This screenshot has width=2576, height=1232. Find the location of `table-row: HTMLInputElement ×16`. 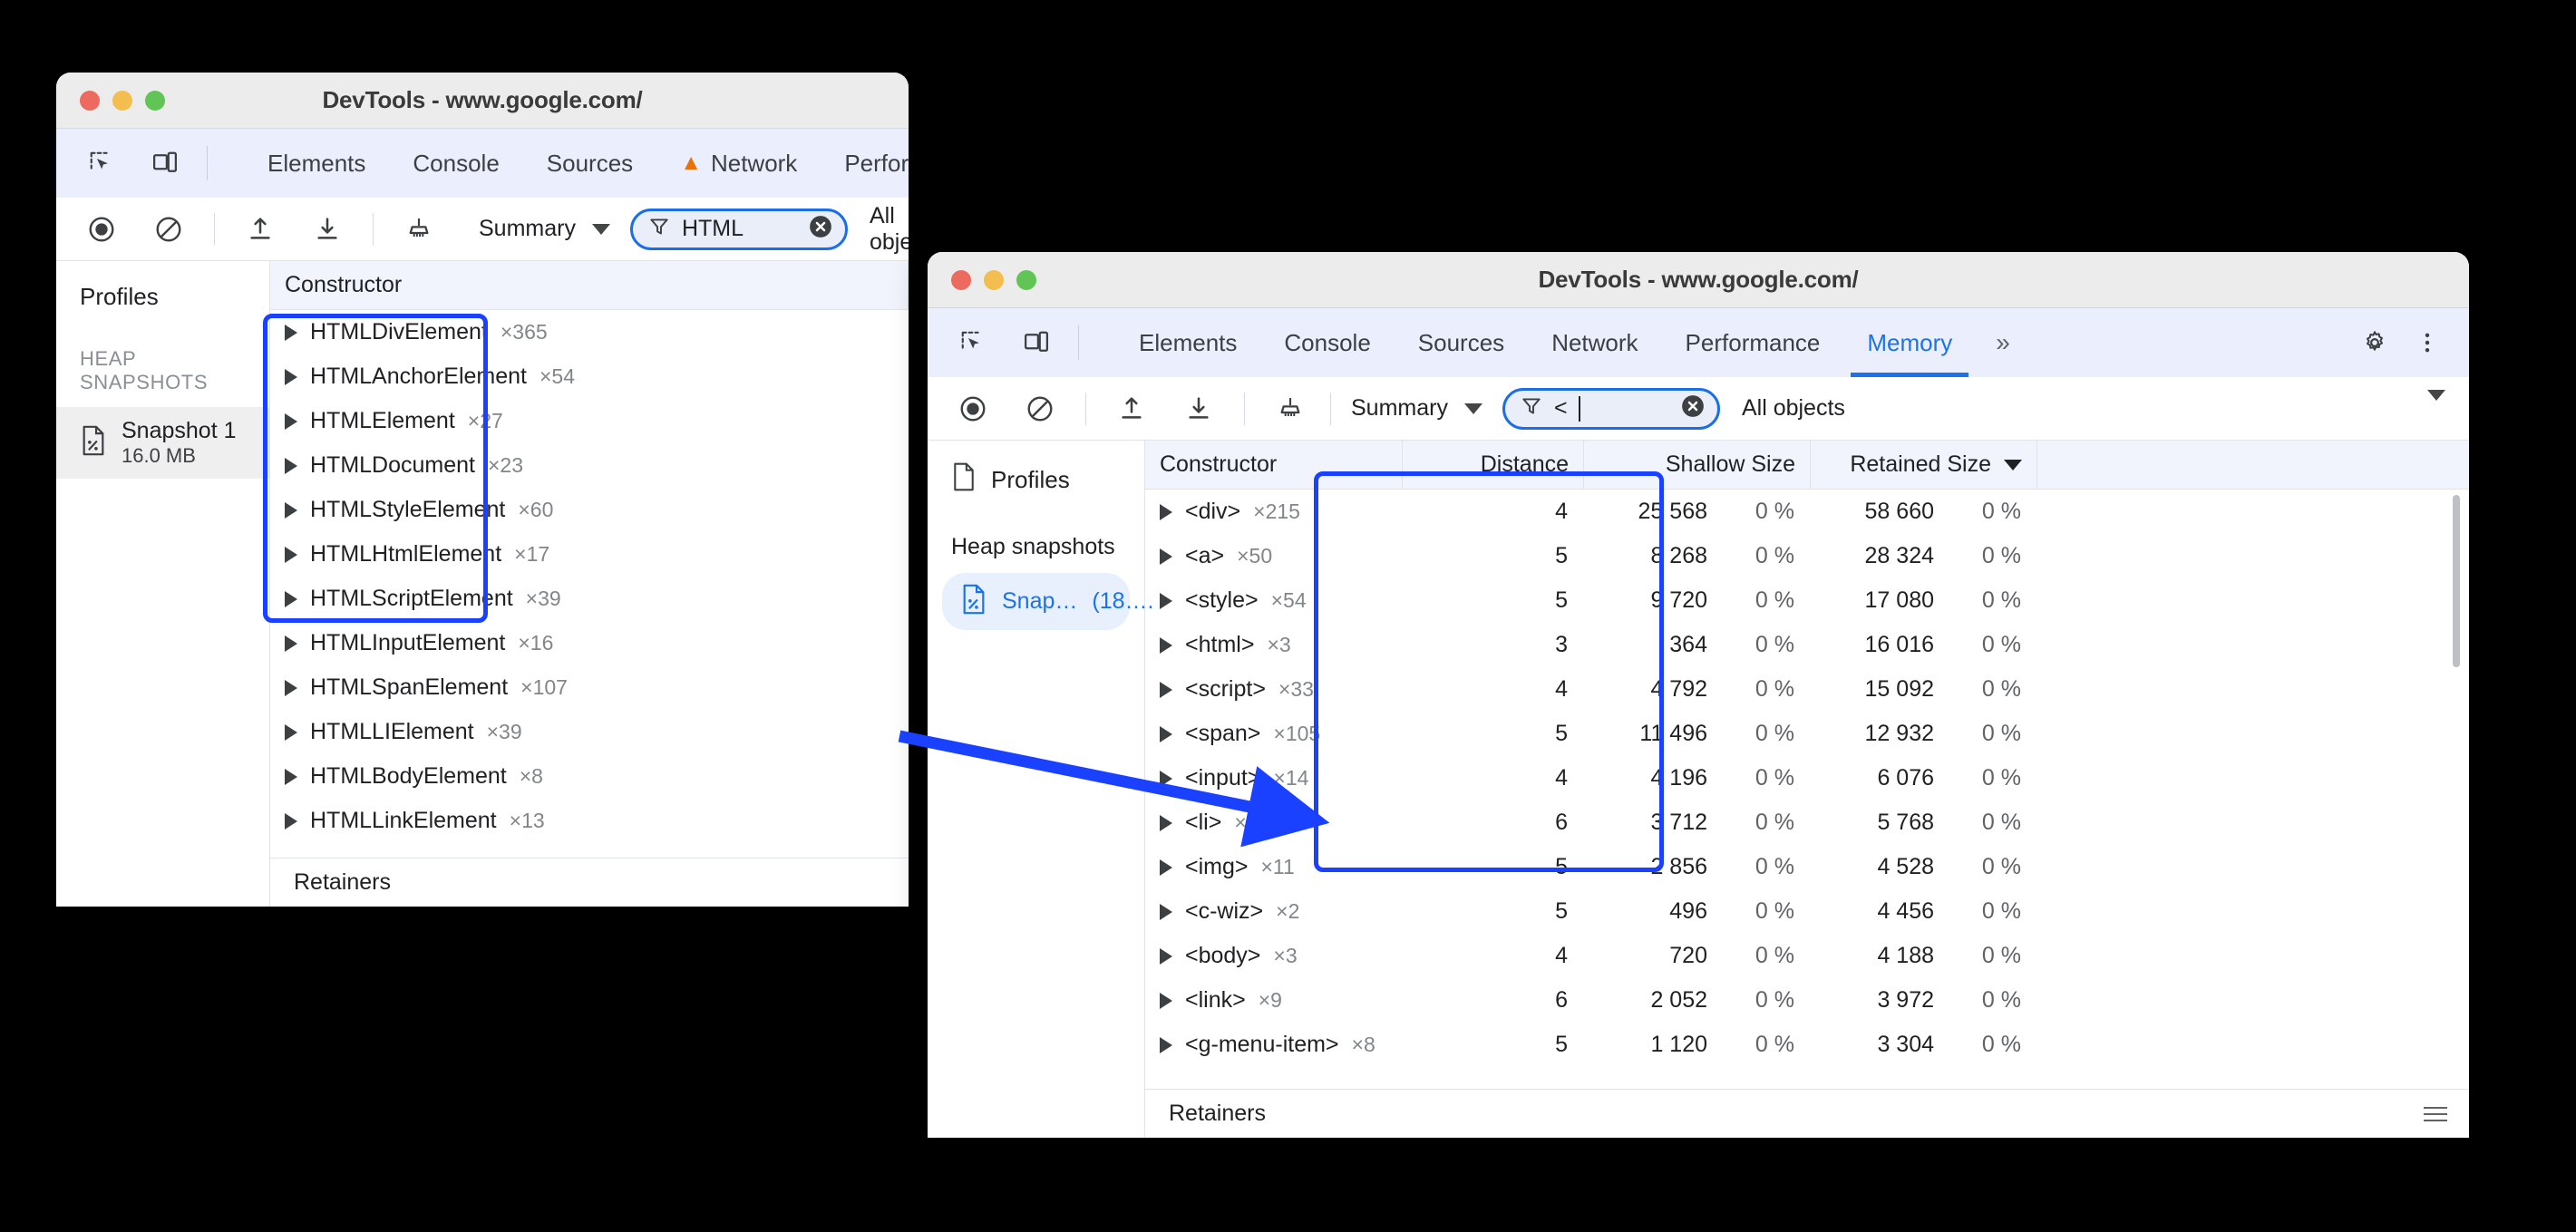

table-row: HTMLInputElement ×16 is located at coordinates (589, 643).